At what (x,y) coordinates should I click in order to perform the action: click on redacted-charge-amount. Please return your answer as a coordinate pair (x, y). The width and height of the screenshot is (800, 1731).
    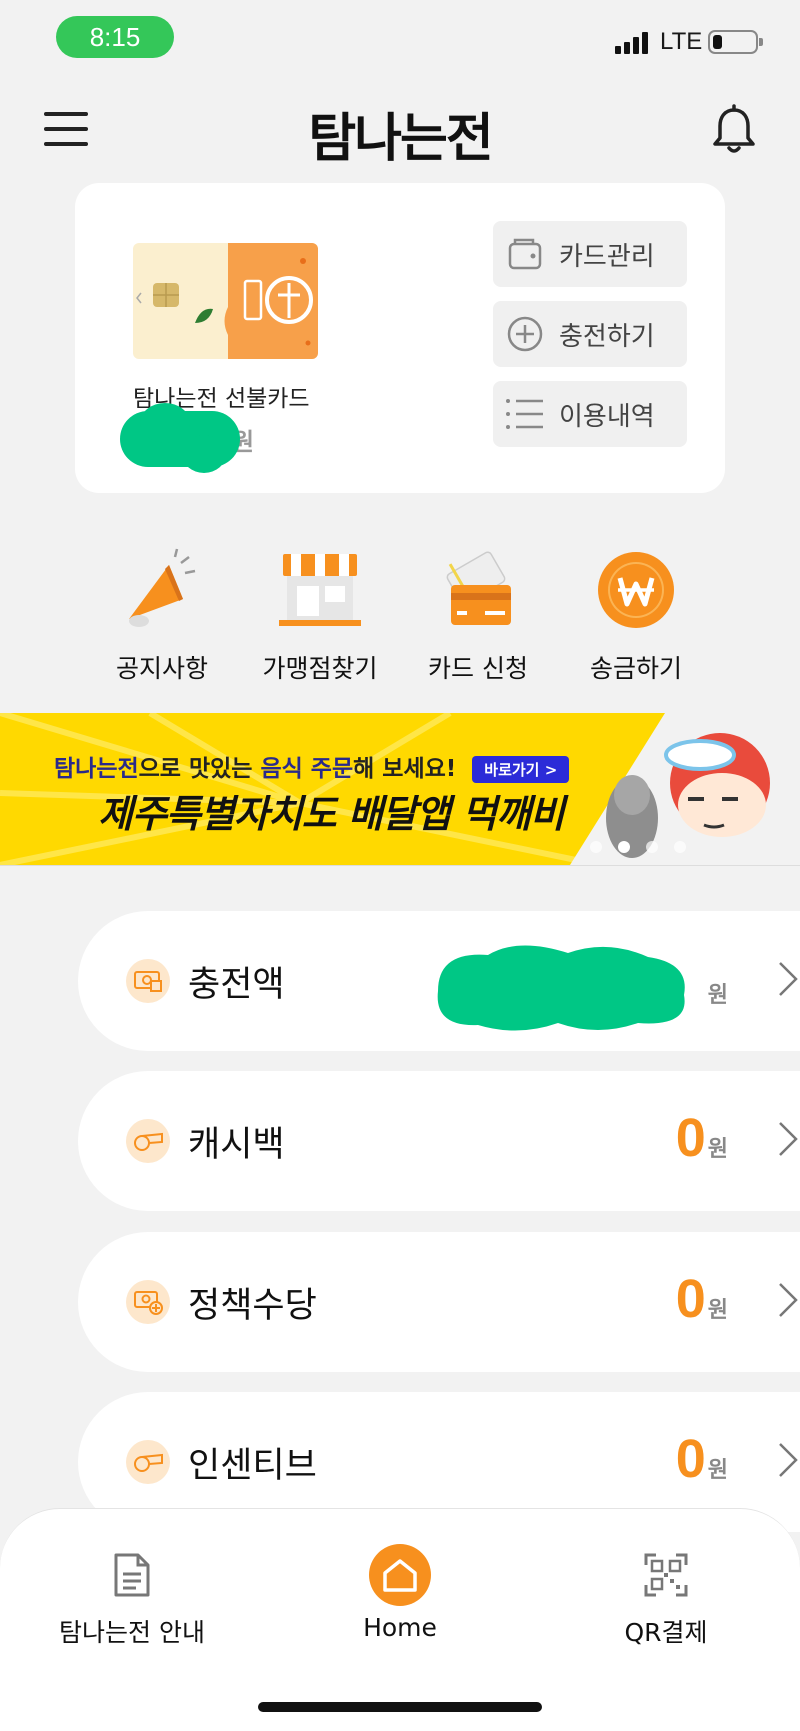
    Looking at the image, I should click on (561, 988).